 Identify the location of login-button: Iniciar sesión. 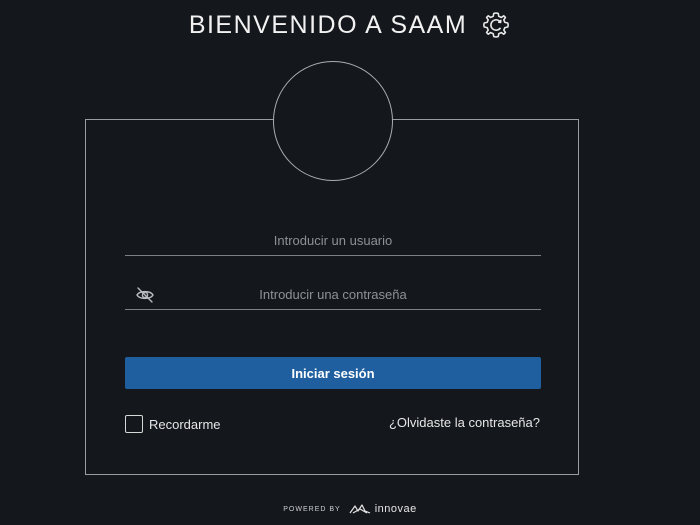
(333, 373).